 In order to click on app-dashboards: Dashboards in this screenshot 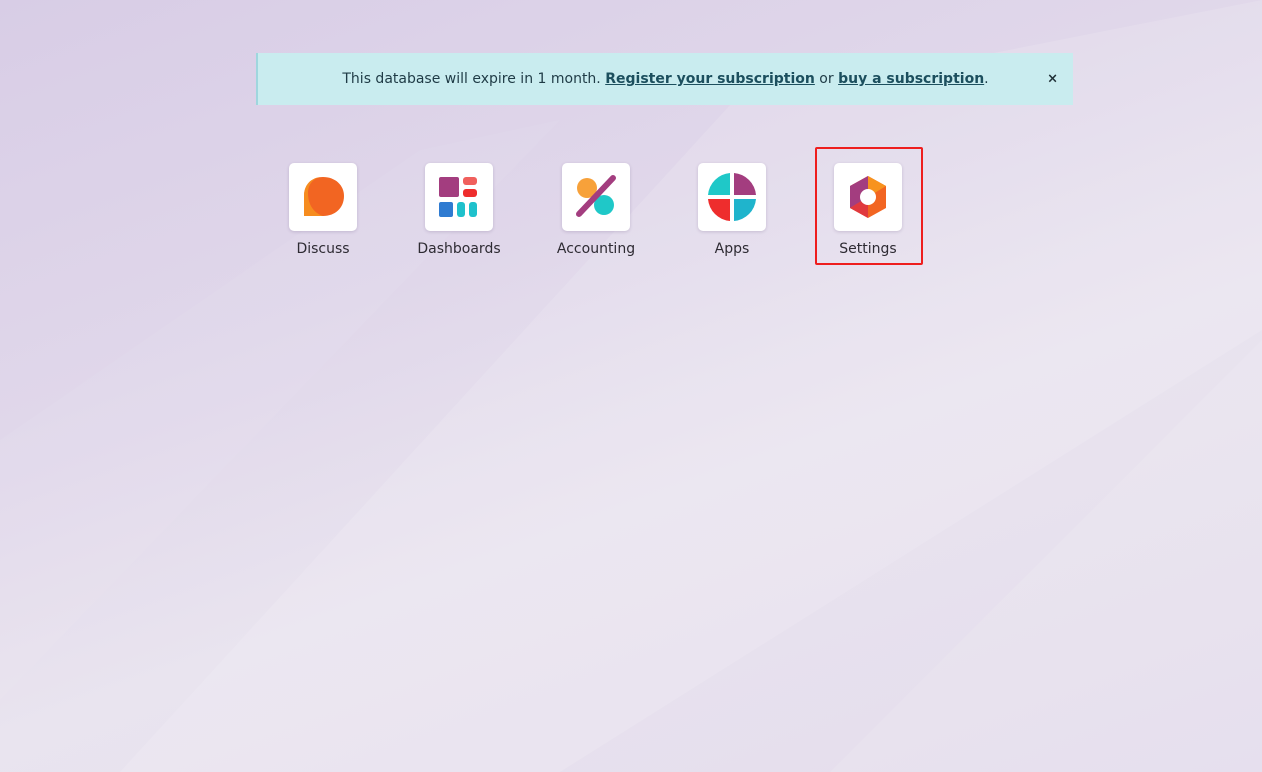, I will do `click(459, 210)`.